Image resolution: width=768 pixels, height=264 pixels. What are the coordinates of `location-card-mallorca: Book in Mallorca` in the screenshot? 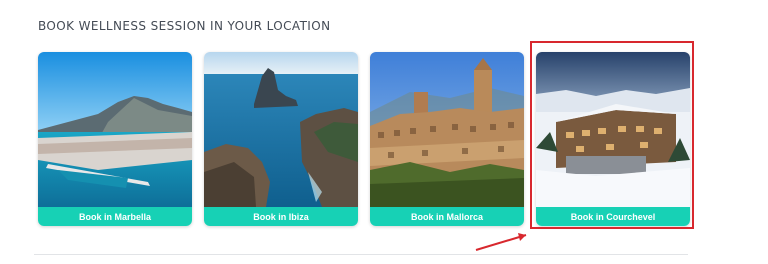 It's located at (447, 139).